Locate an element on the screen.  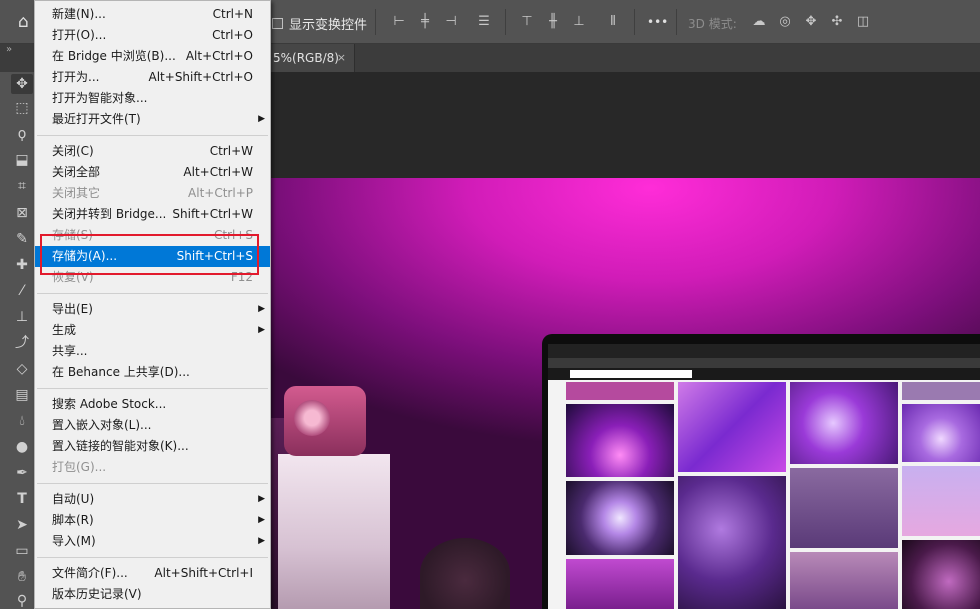
menu-item-shortcut: Ctrl+O is located at coordinates (232, 35).